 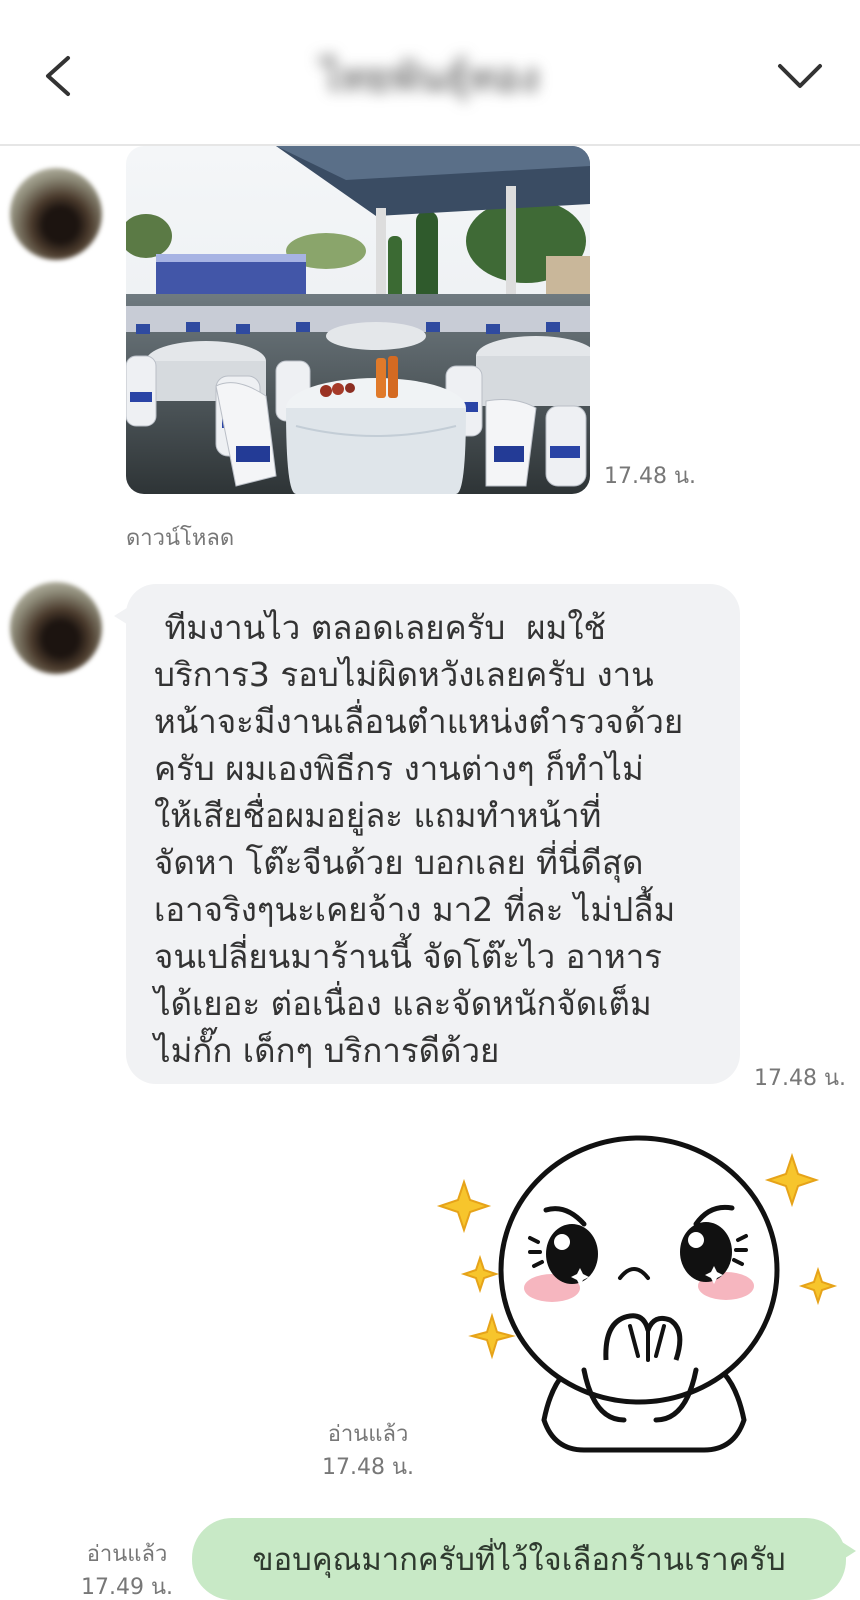 I want to click on shared-photo, so click(x=358, y=320).